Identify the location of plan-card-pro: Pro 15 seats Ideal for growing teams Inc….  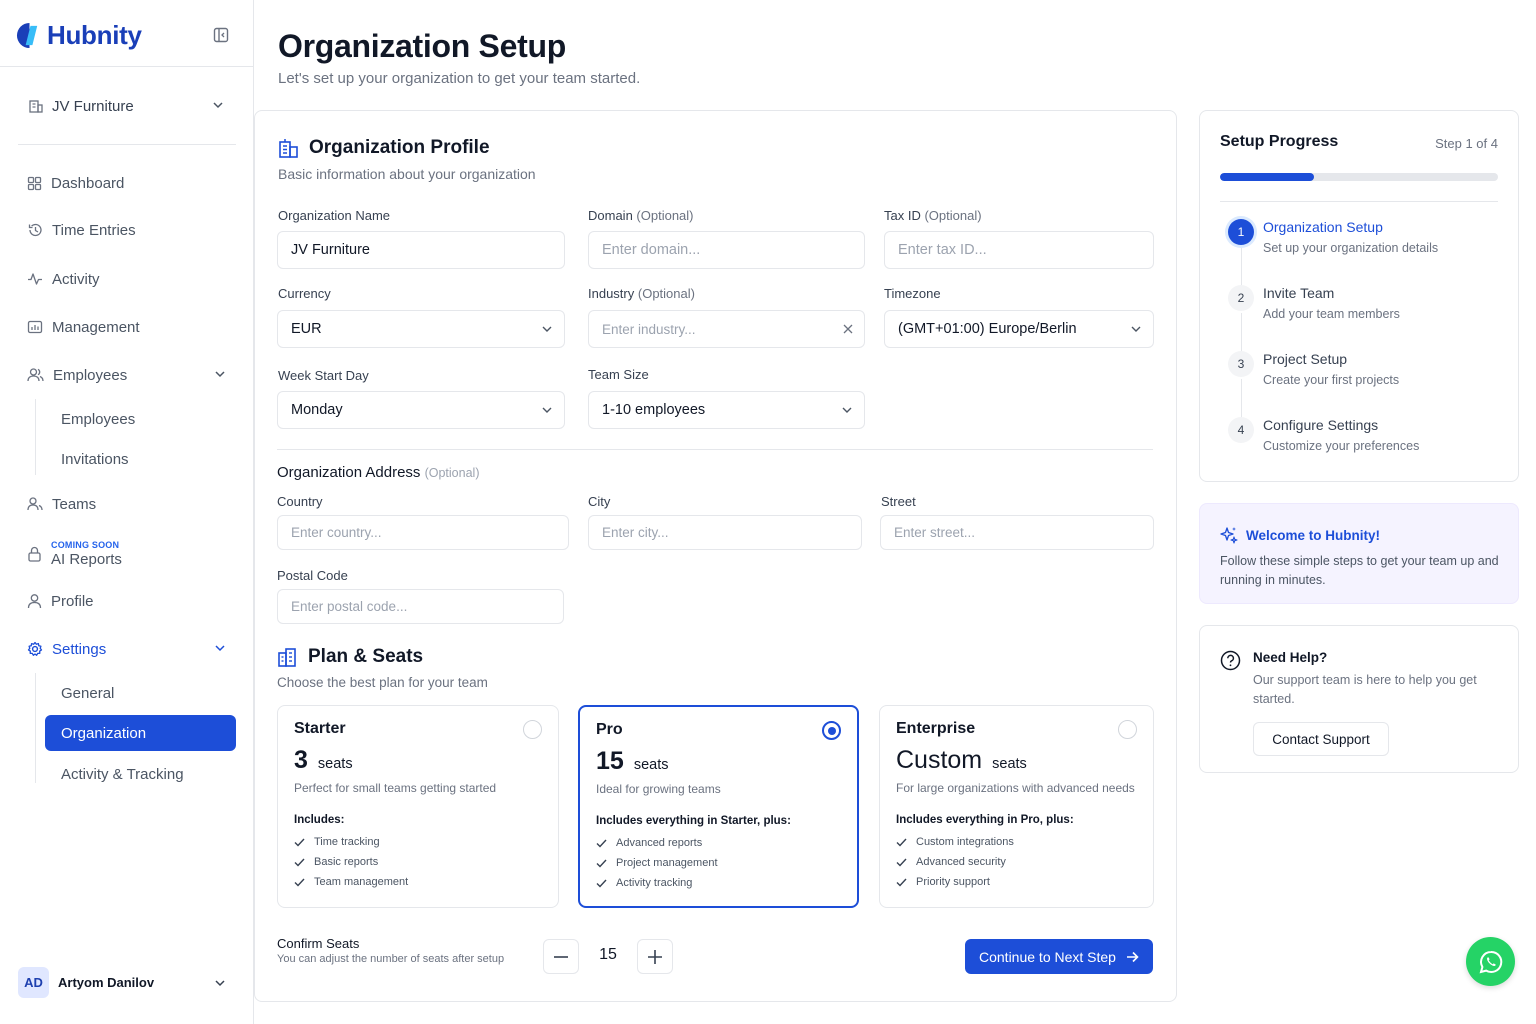
(718, 806).